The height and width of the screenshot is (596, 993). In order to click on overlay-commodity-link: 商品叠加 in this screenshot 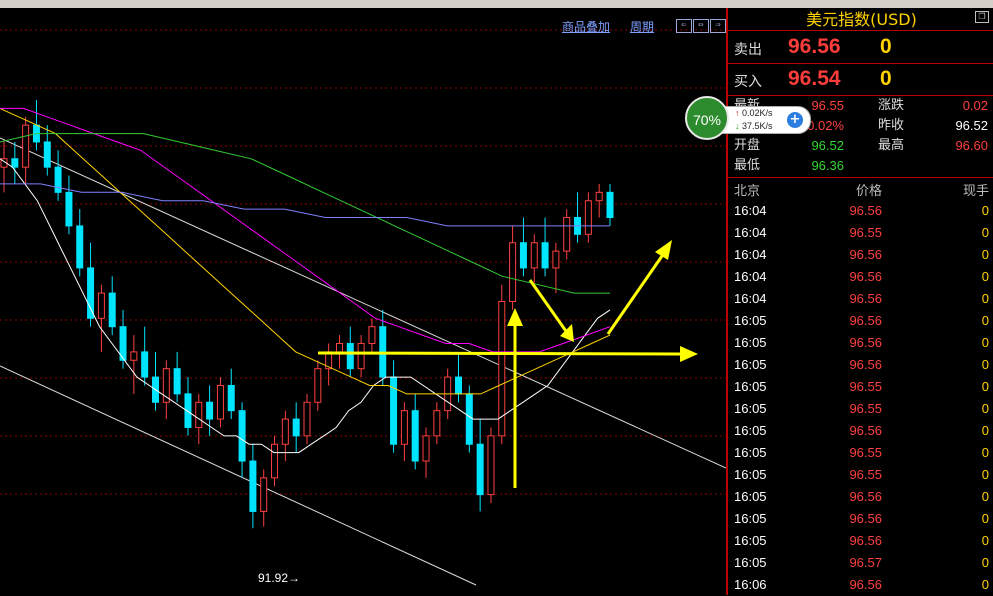, I will do `click(586, 26)`.